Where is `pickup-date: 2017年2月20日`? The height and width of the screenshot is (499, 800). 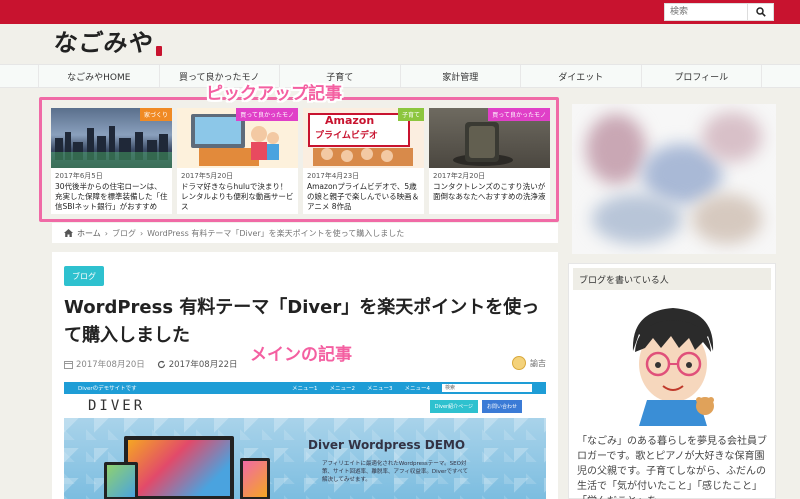
pickup-date: 2017年2月20日 is located at coordinates (459, 176).